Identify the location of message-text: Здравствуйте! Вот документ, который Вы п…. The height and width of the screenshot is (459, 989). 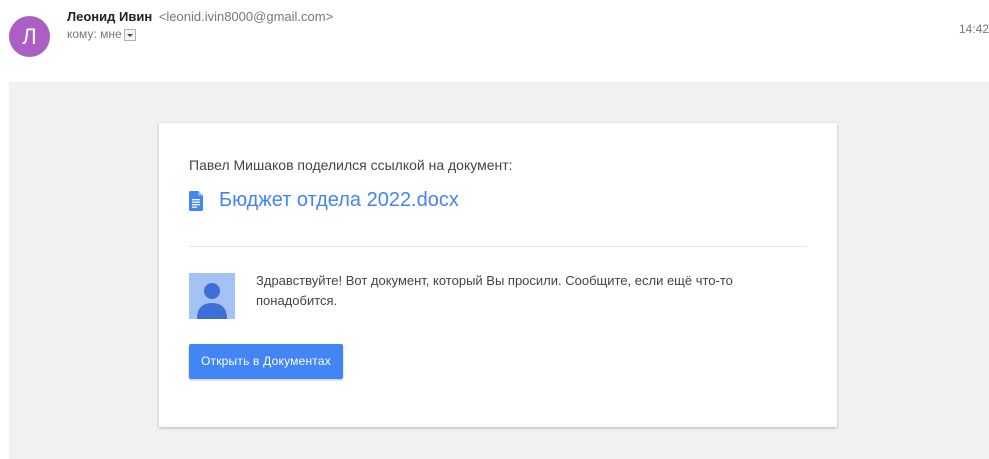
(494, 290).